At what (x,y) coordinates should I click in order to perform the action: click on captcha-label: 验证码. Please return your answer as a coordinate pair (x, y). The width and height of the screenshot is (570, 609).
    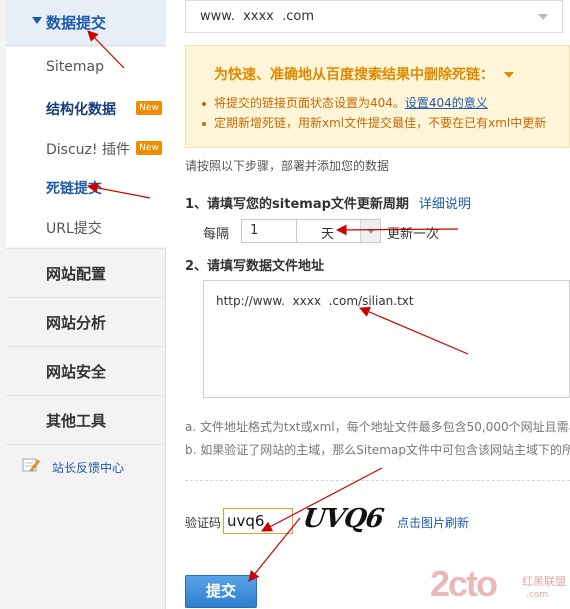
    Looking at the image, I should click on (203, 523).